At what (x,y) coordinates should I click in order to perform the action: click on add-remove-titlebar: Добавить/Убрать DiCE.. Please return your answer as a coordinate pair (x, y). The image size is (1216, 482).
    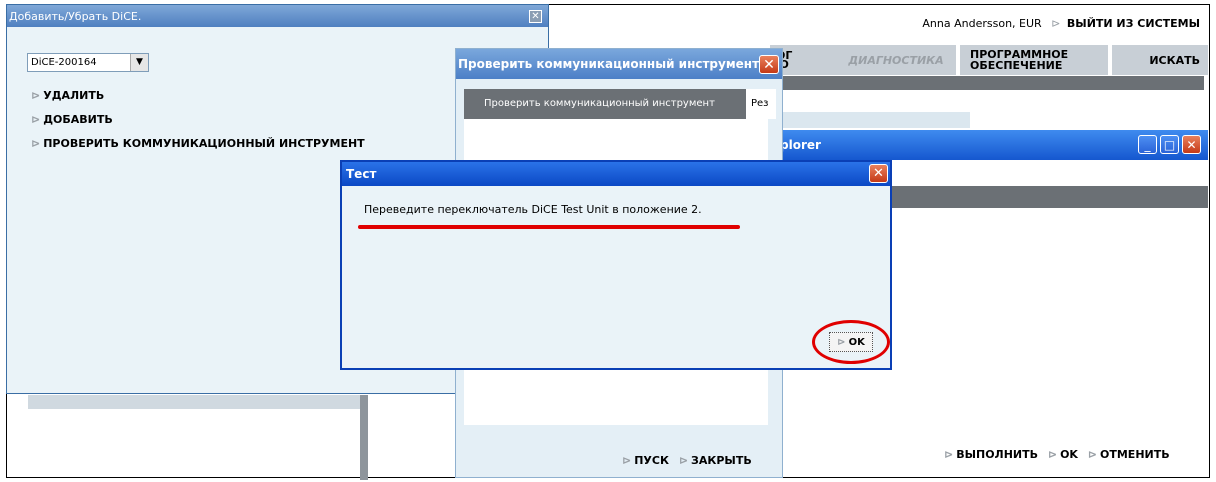
    Looking at the image, I should click on (277, 16).